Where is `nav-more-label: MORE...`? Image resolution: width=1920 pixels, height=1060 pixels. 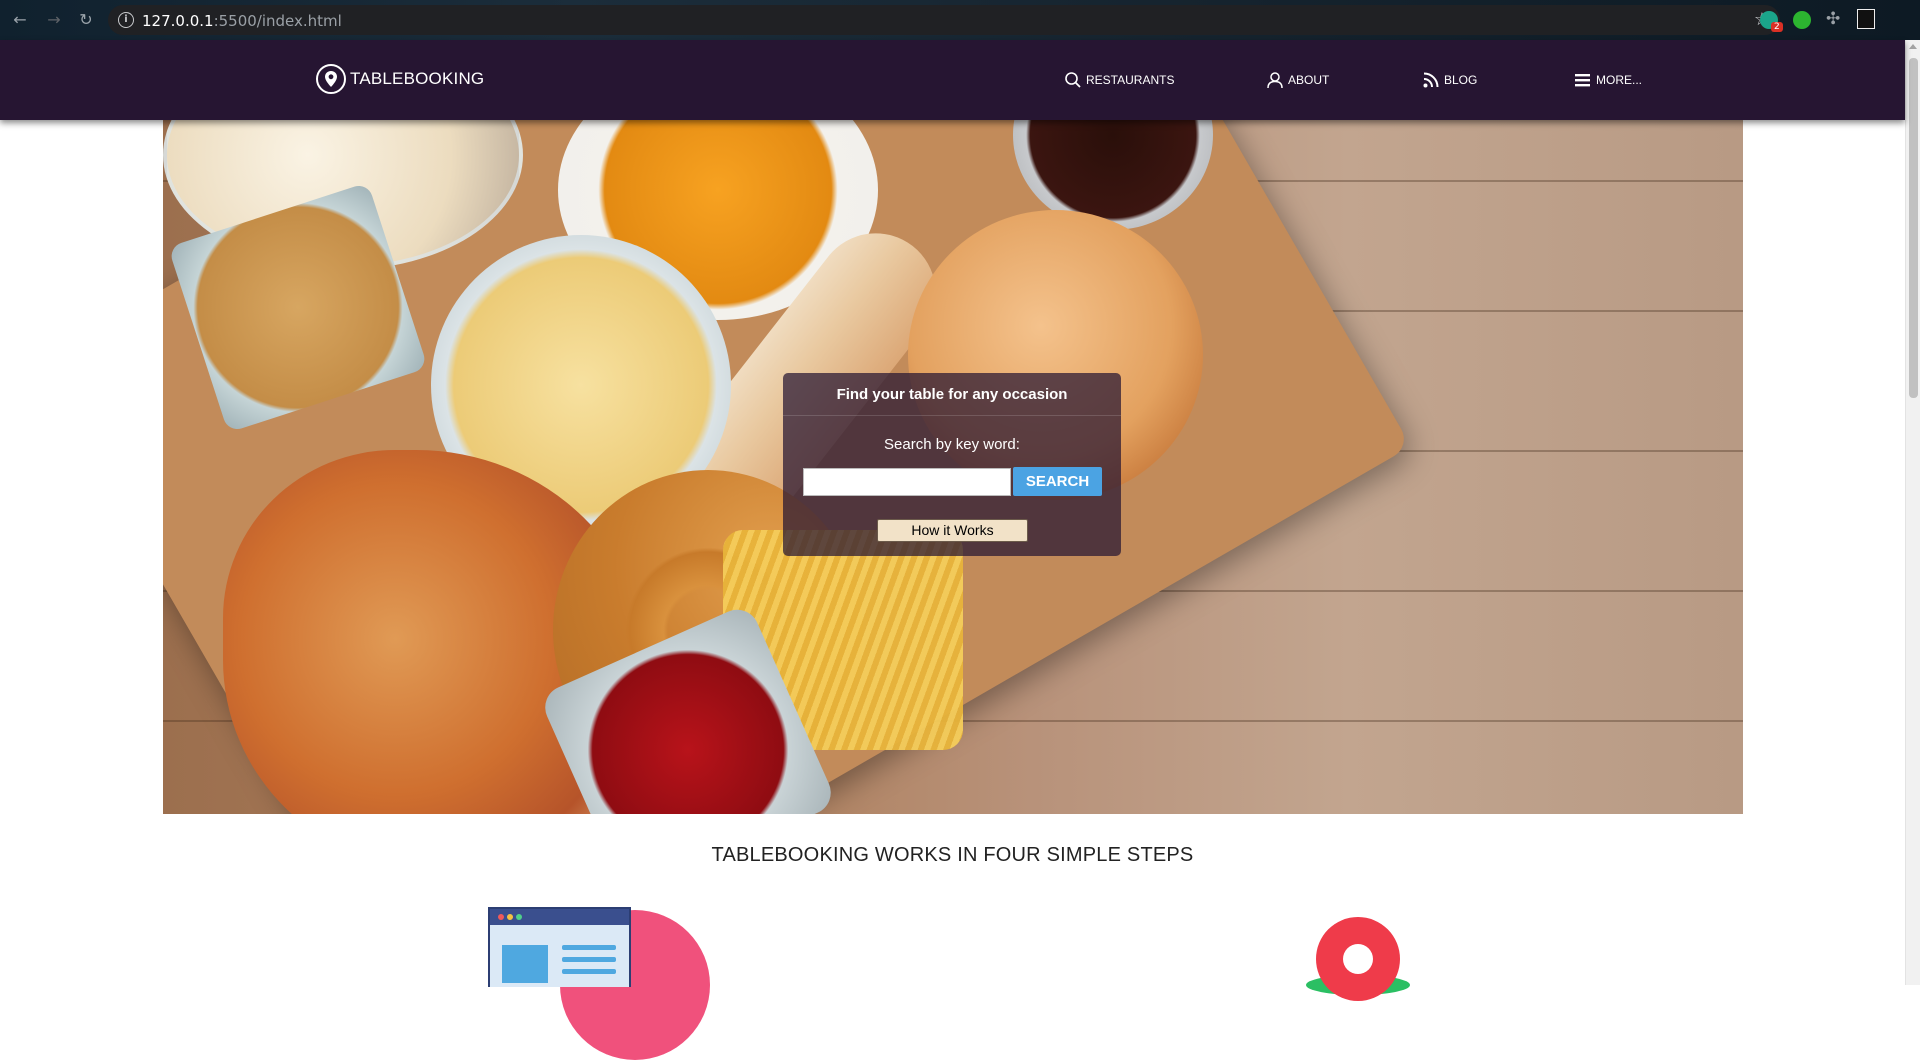 nav-more-label: MORE... is located at coordinates (1619, 80).